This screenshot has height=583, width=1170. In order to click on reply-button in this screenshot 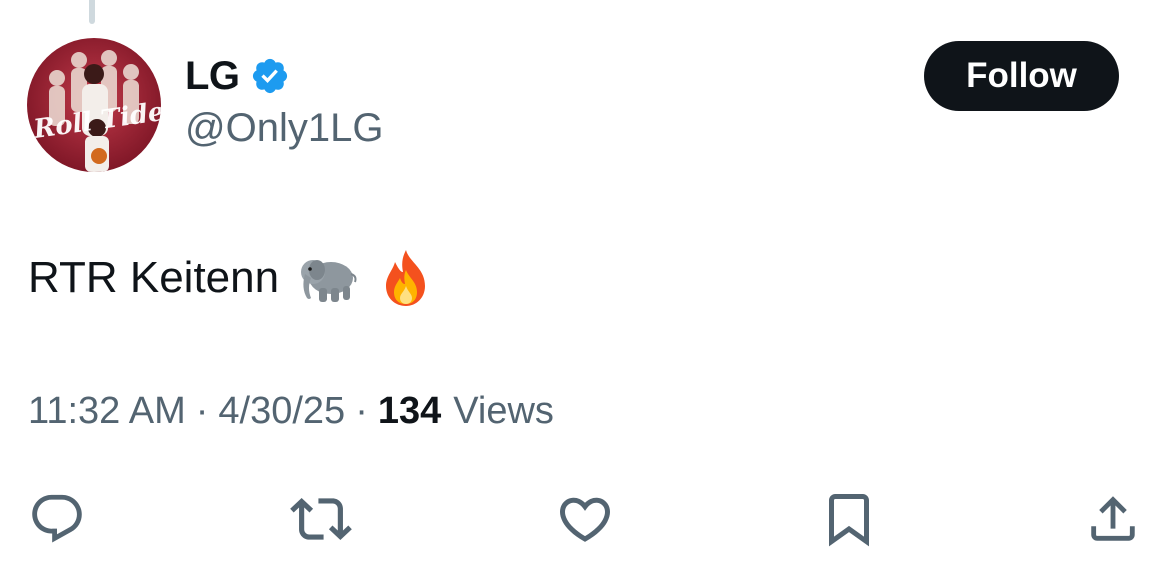, I will do `click(57, 519)`.